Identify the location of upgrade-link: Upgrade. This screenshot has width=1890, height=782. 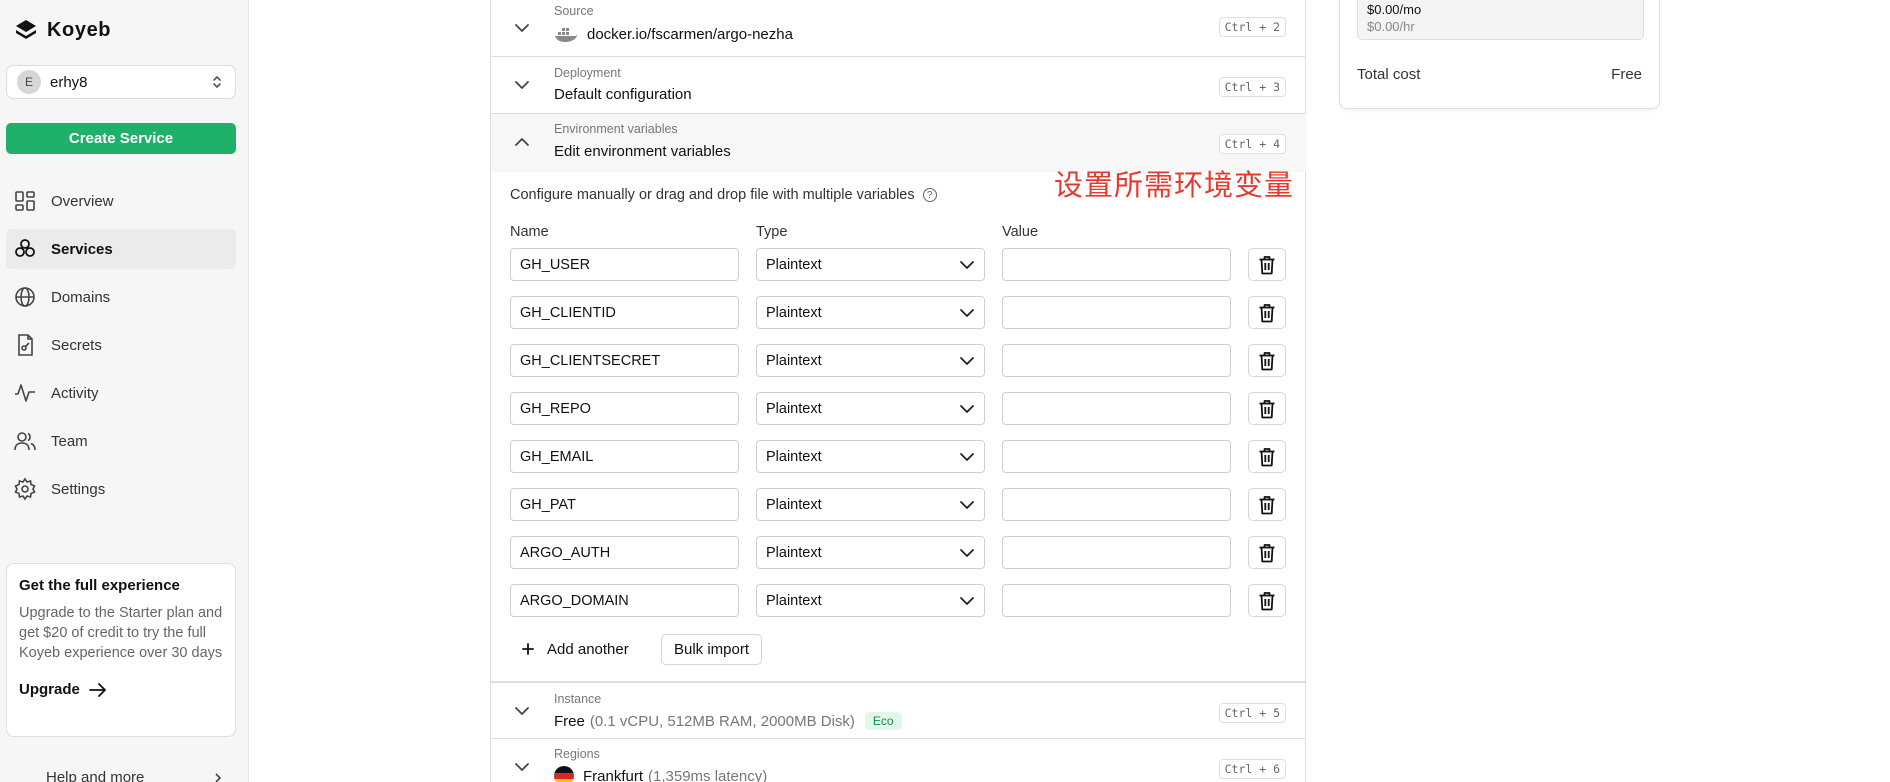
(121, 689).